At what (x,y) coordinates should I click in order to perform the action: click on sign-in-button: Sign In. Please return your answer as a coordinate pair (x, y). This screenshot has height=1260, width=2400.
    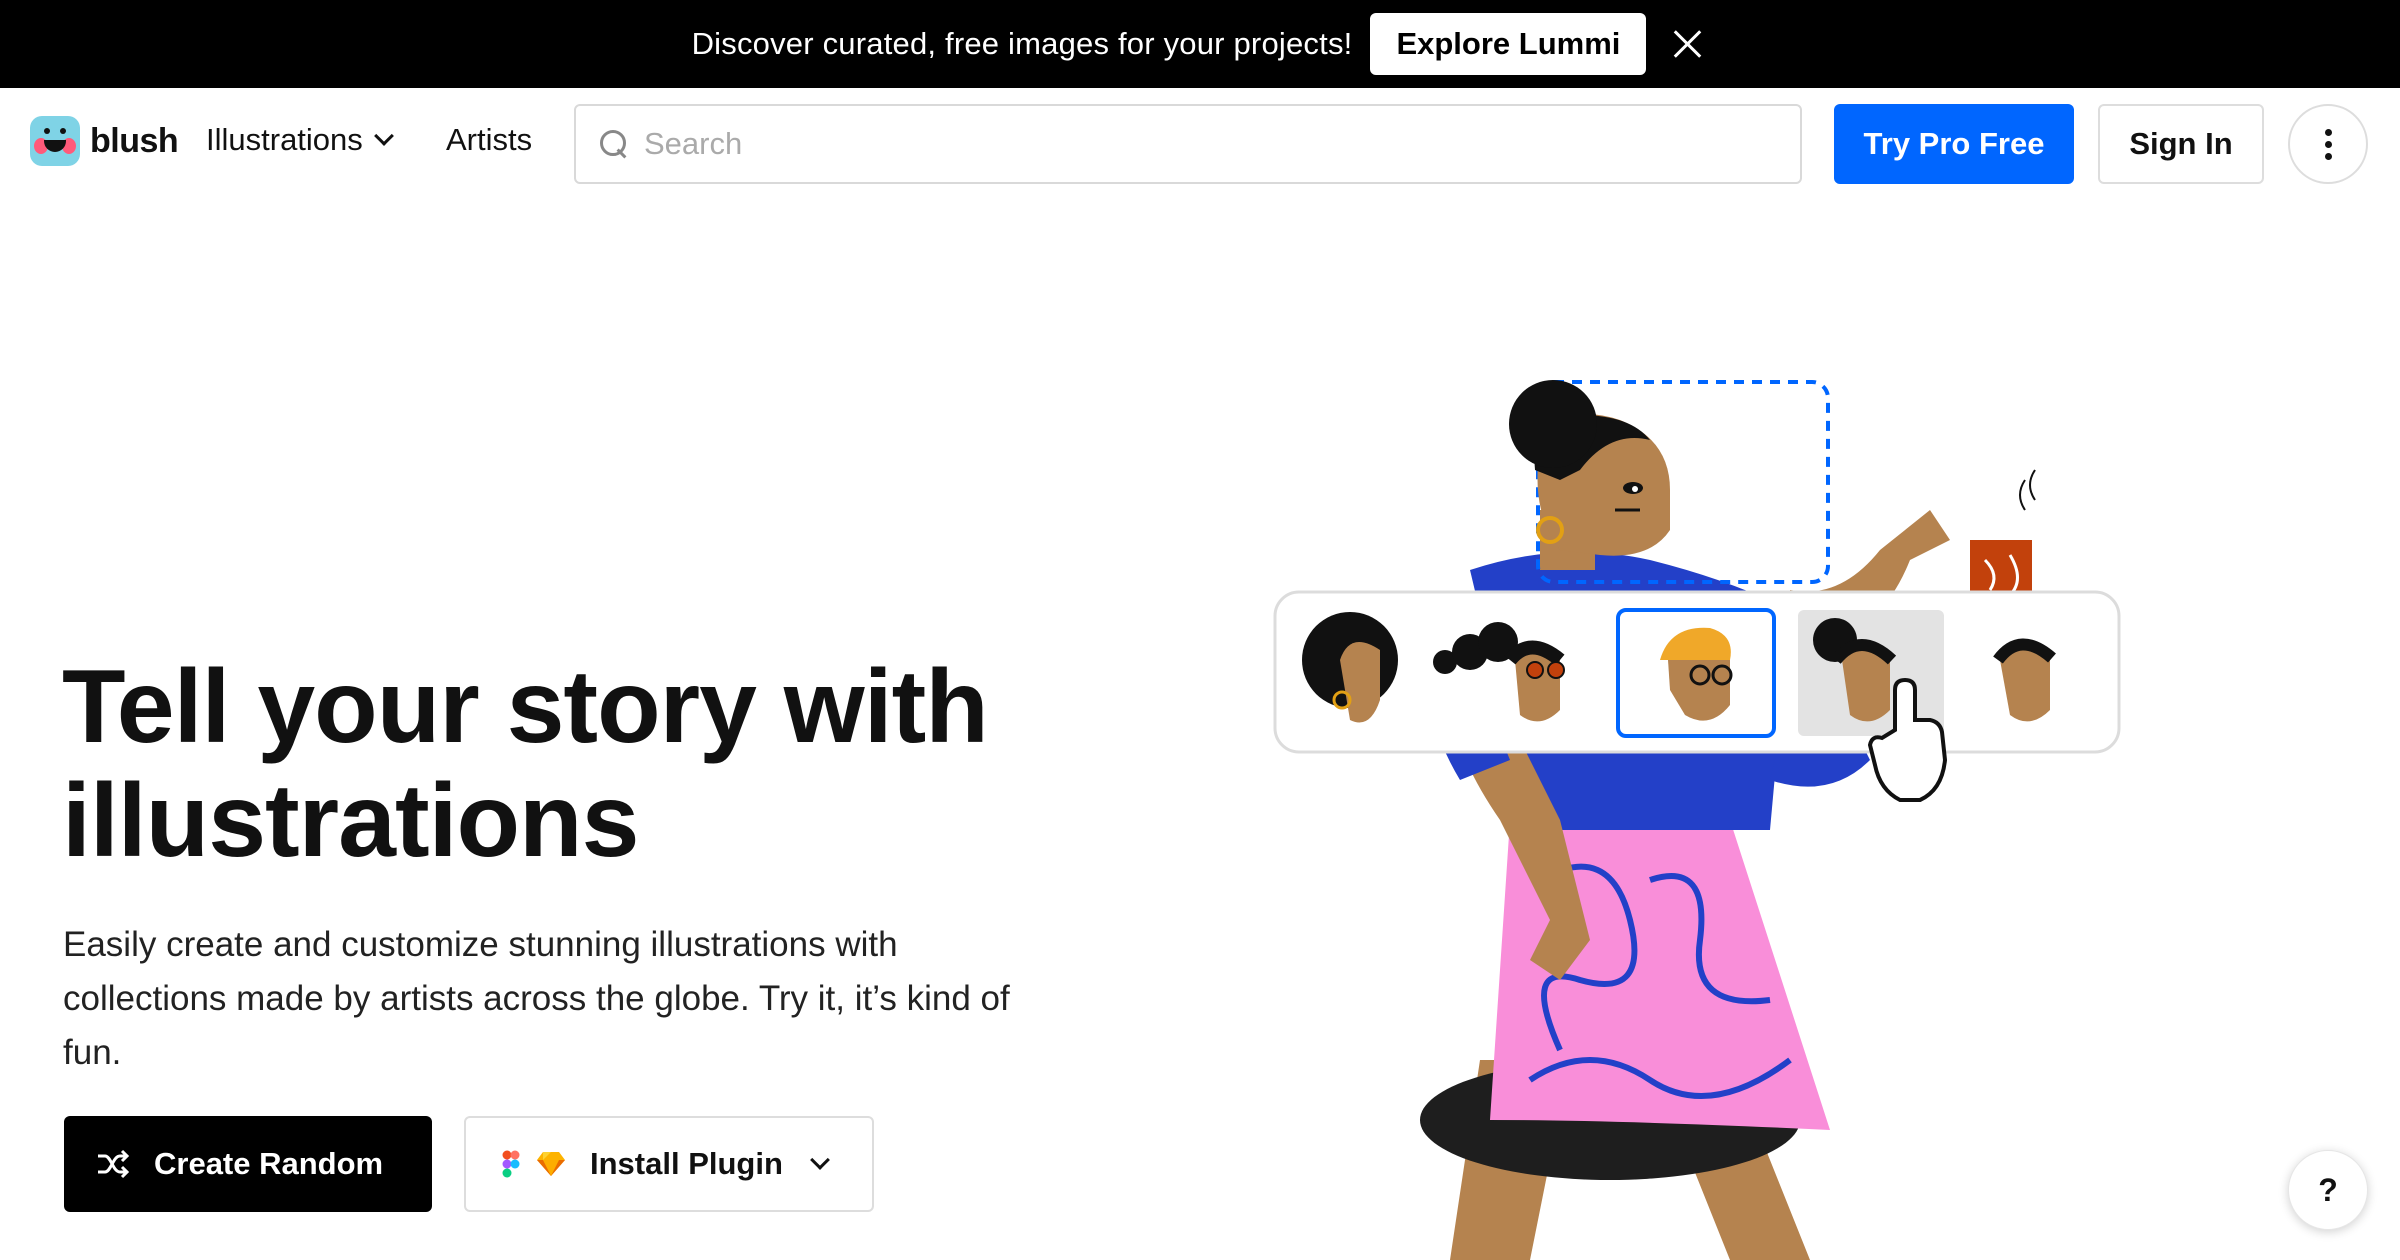
    Looking at the image, I should click on (2181, 144).